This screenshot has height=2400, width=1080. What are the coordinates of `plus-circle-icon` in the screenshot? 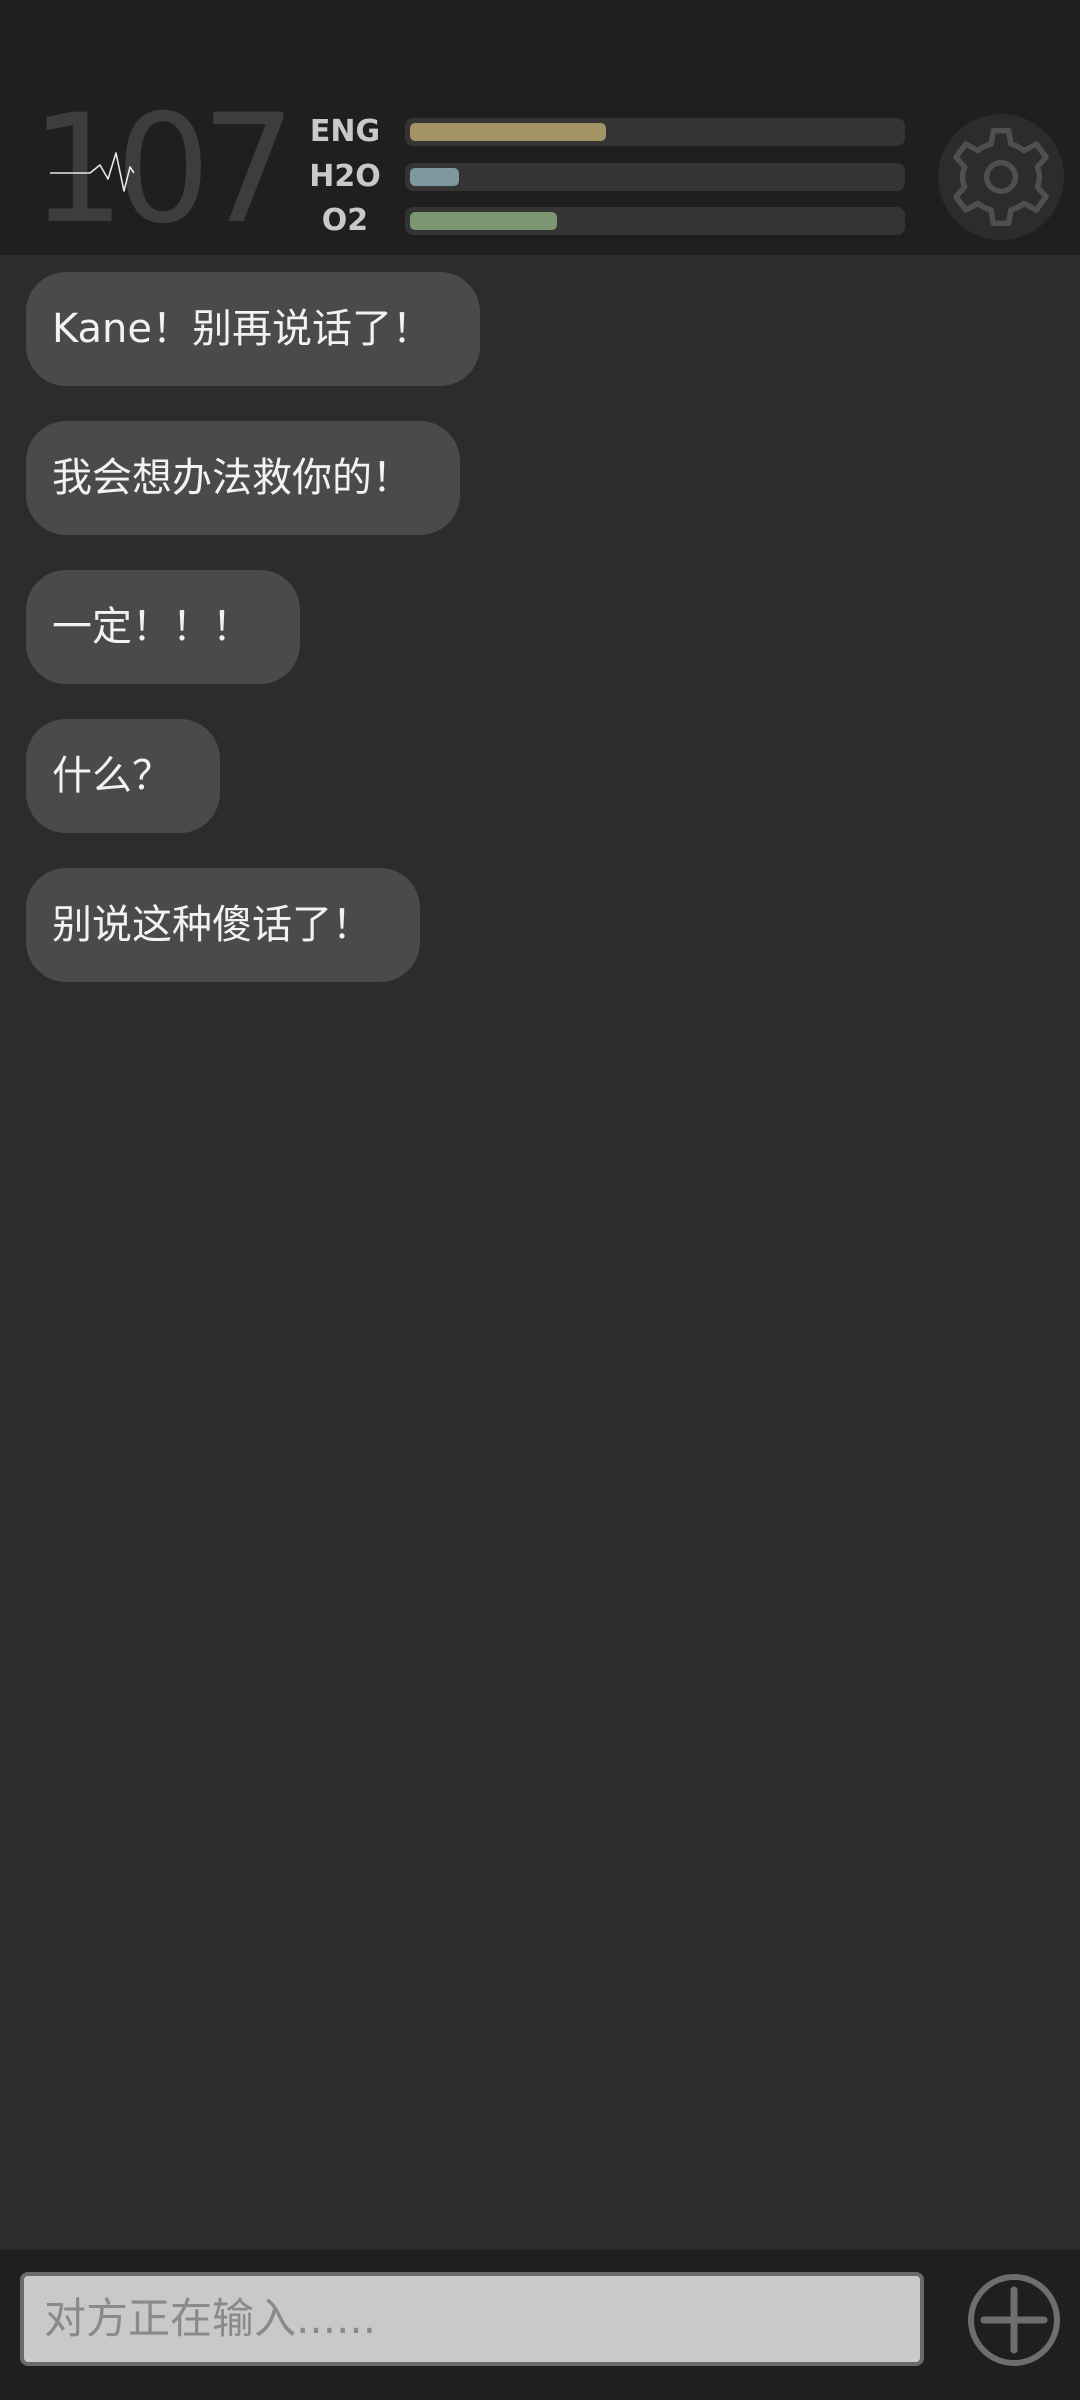 It's located at (1014, 2320).